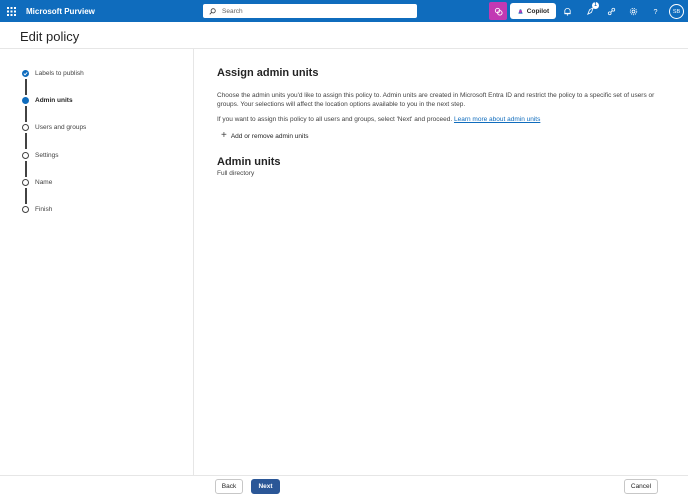 This screenshot has height=496, width=688. What do you see at coordinates (236, 173) in the screenshot?
I see `admin-units-value: Full directory` at bounding box center [236, 173].